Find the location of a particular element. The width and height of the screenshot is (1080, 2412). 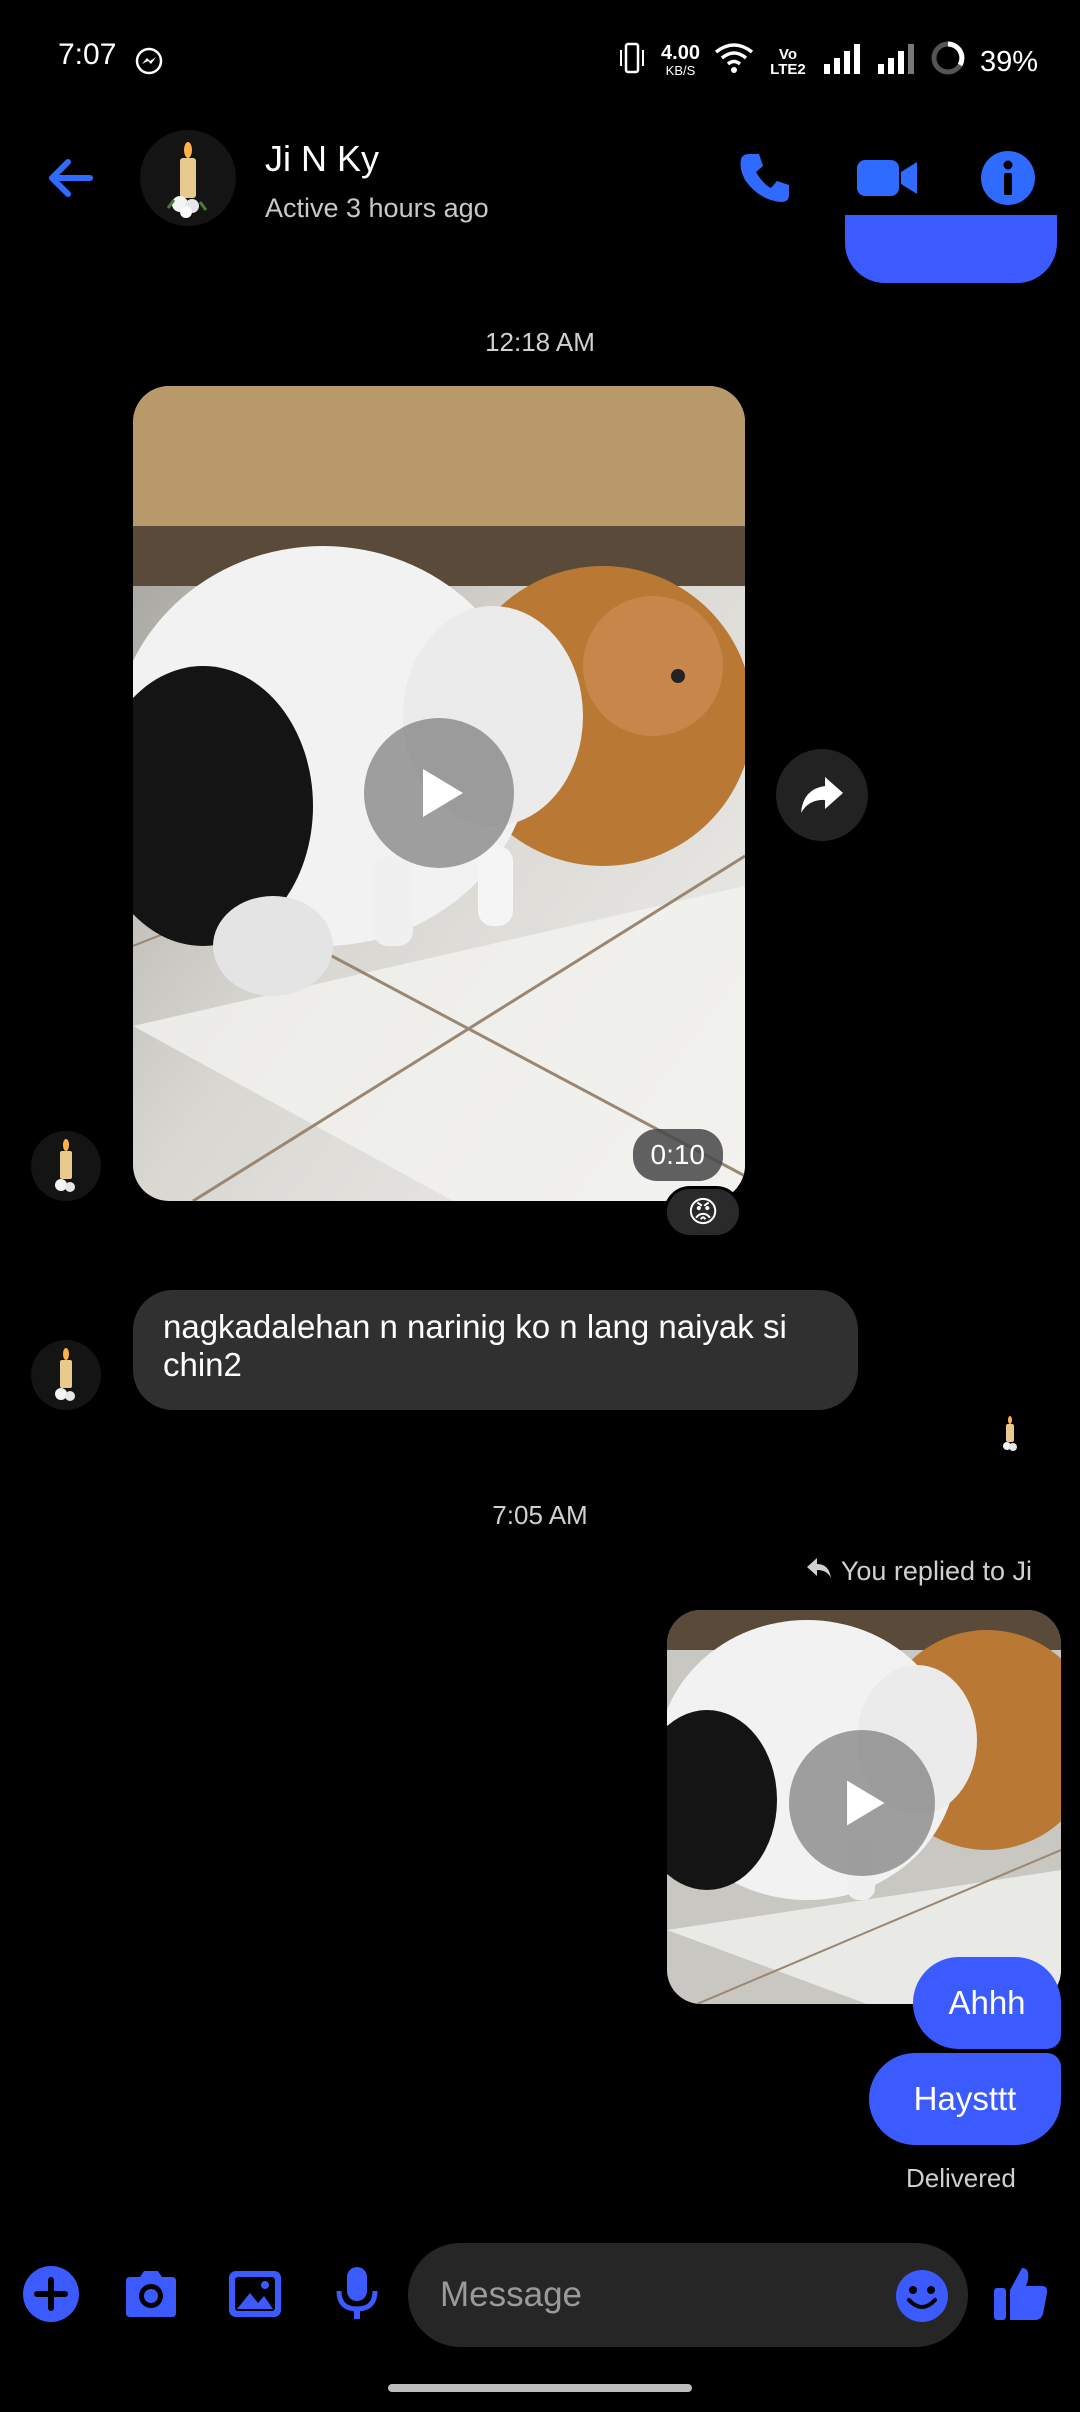

messenger-notification-icon is located at coordinates (149, 63).